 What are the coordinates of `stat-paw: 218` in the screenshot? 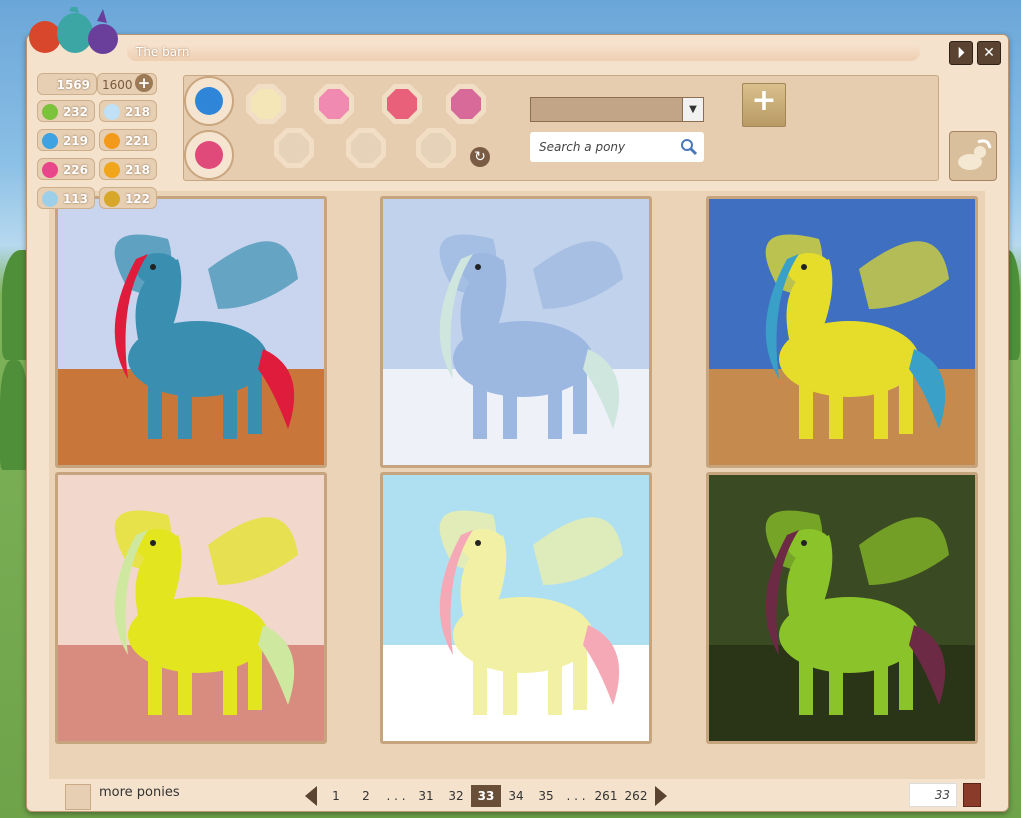 It's located at (128, 169).